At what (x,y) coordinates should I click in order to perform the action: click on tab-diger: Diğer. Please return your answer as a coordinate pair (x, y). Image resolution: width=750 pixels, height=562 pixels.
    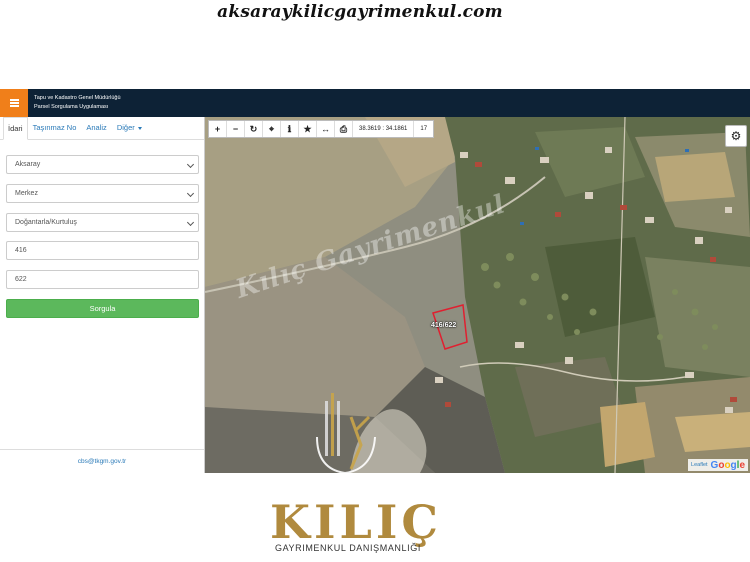
    Looking at the image, I should click on (129, 131).